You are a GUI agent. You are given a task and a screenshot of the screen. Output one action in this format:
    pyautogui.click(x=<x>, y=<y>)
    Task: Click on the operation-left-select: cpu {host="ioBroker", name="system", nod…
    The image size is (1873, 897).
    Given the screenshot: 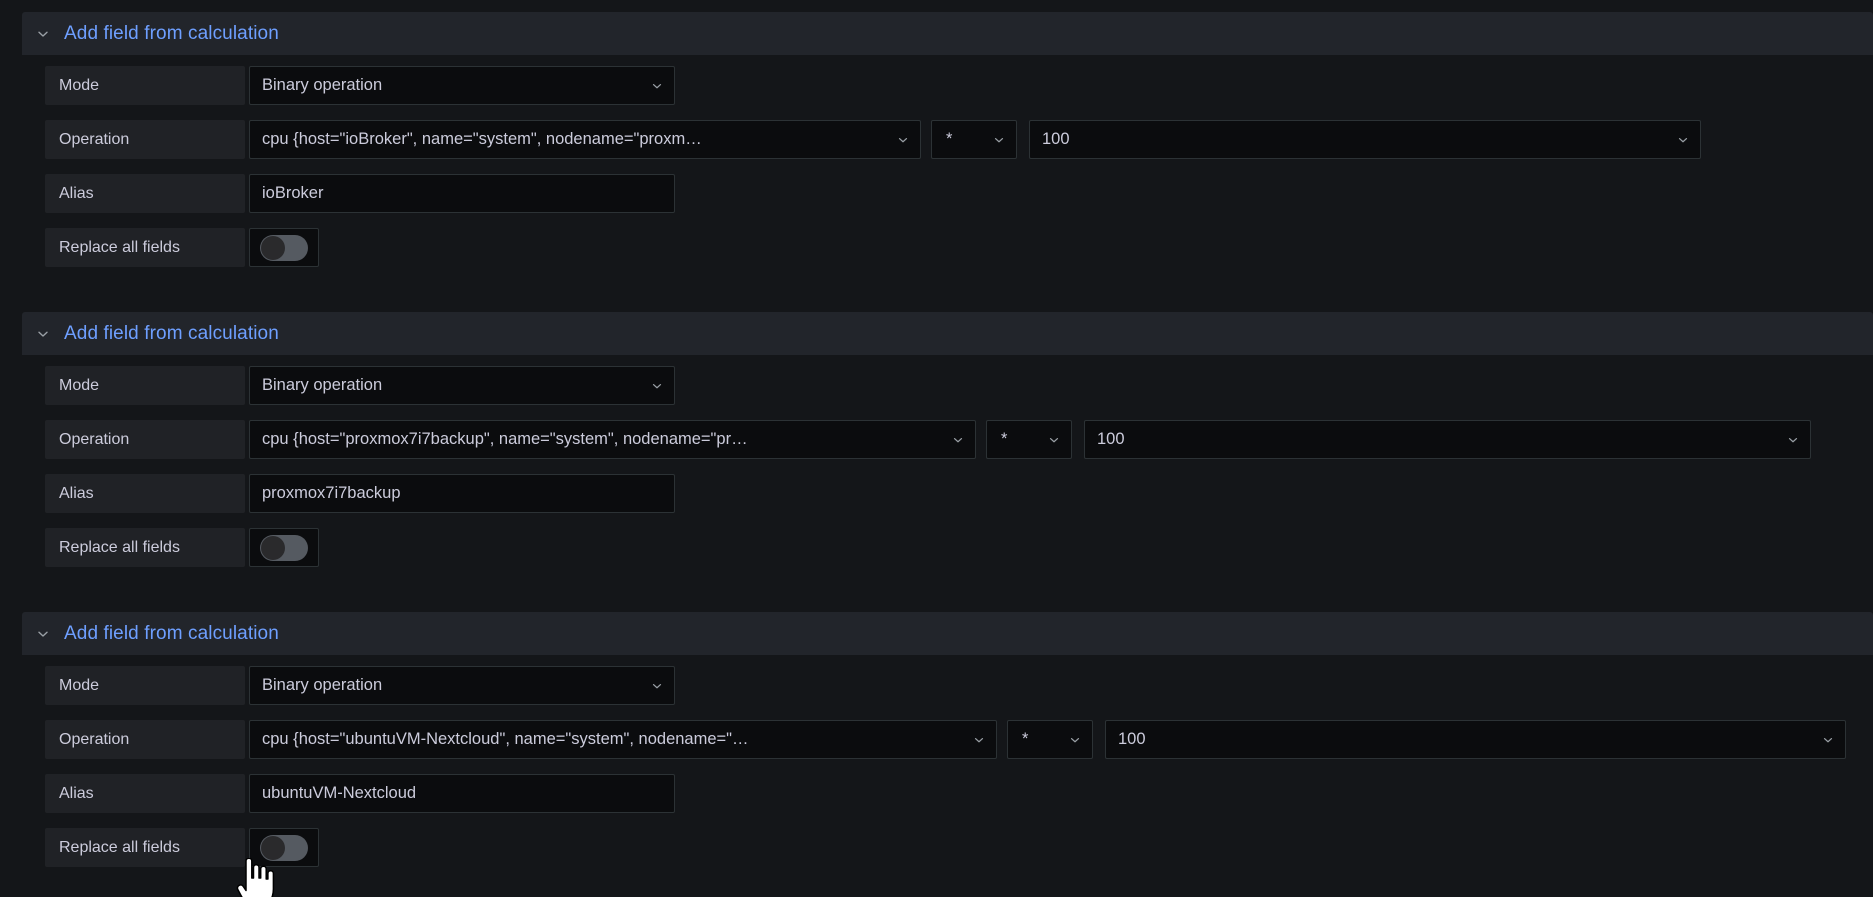 What is the action you would take?
    pyautogui.click(x=585, y=139)
    